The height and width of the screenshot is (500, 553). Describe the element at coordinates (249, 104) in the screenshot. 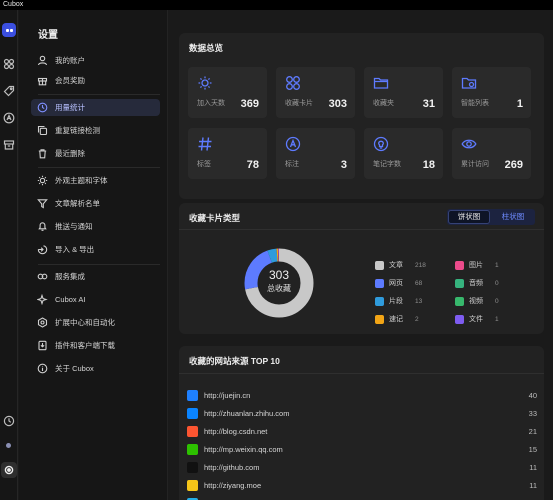

I see `stat-value: 369` at that location.